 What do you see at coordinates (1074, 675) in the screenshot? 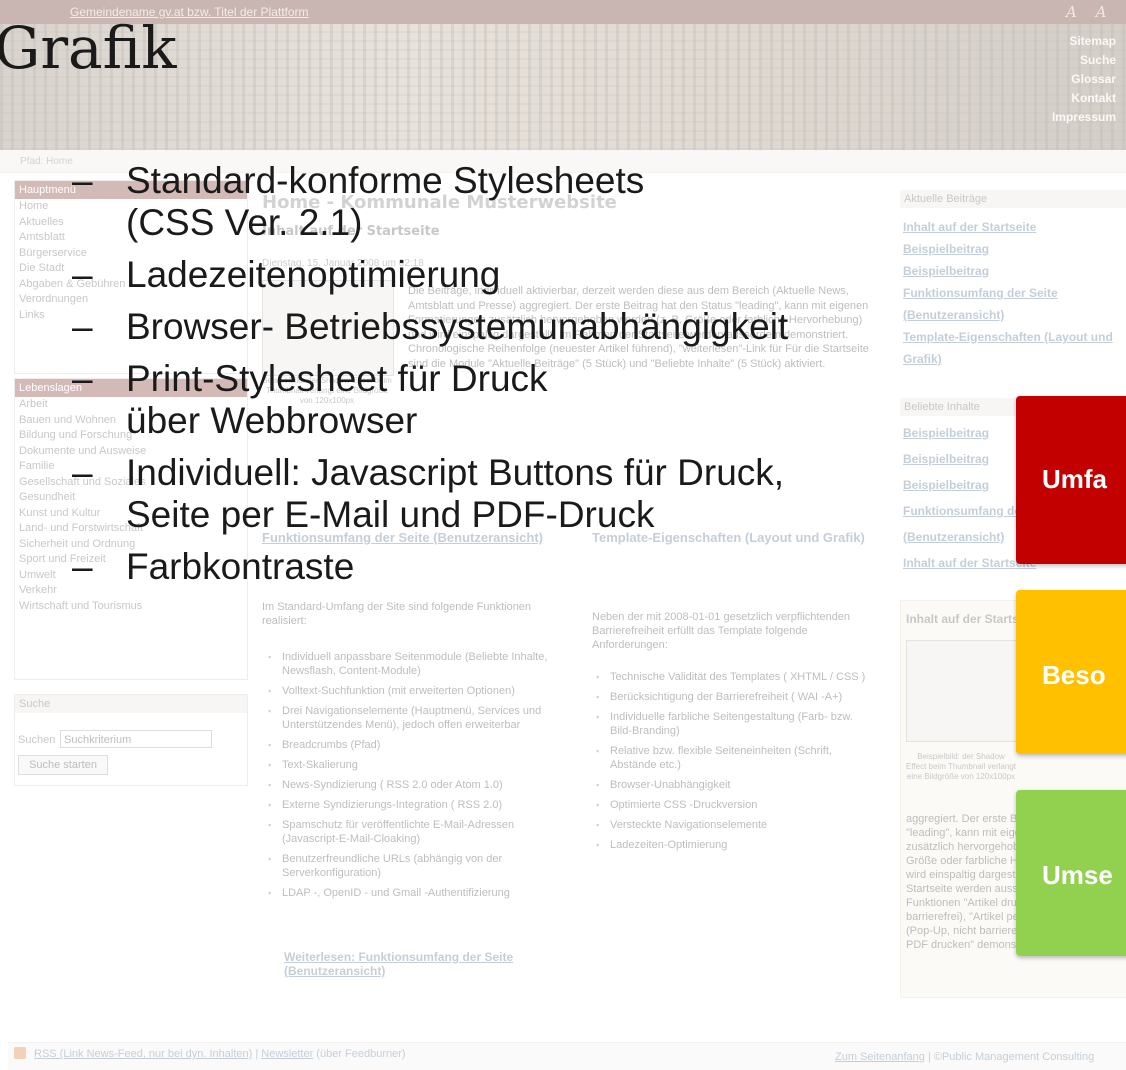
I see `besonderheiten-label: Beso` at bounding box center [1074, 675].